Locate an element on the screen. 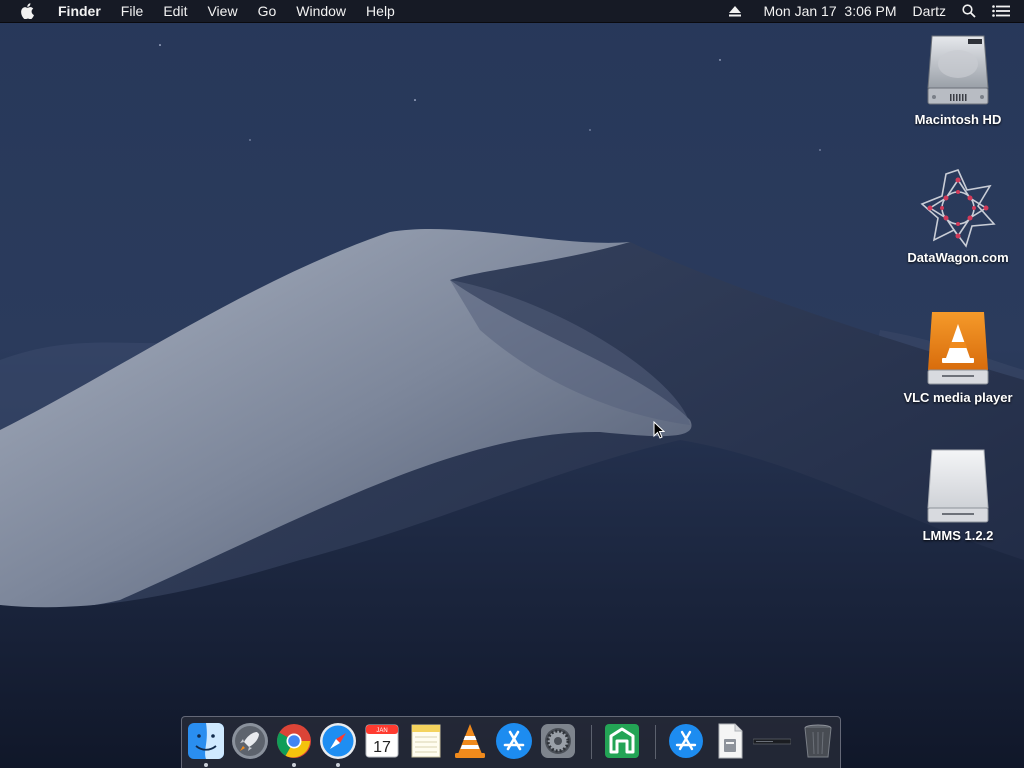 The width and height of the screenshot is (1024, 768). notes-icon is located at coordinates (426, 741).